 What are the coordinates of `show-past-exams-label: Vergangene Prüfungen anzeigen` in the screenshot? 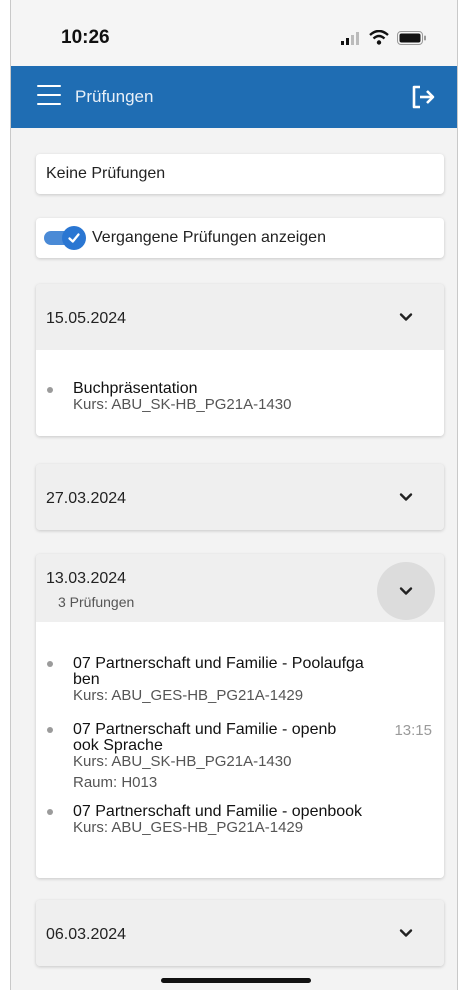 It's located at (209, 237).